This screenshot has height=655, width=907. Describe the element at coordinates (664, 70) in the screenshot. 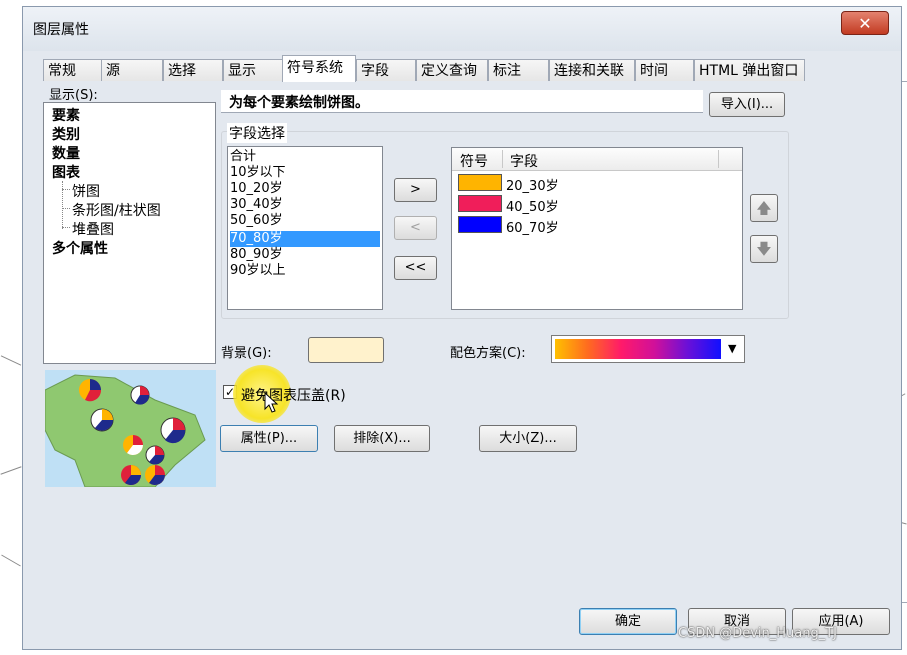

I see `tab-time: 时间` at that location.